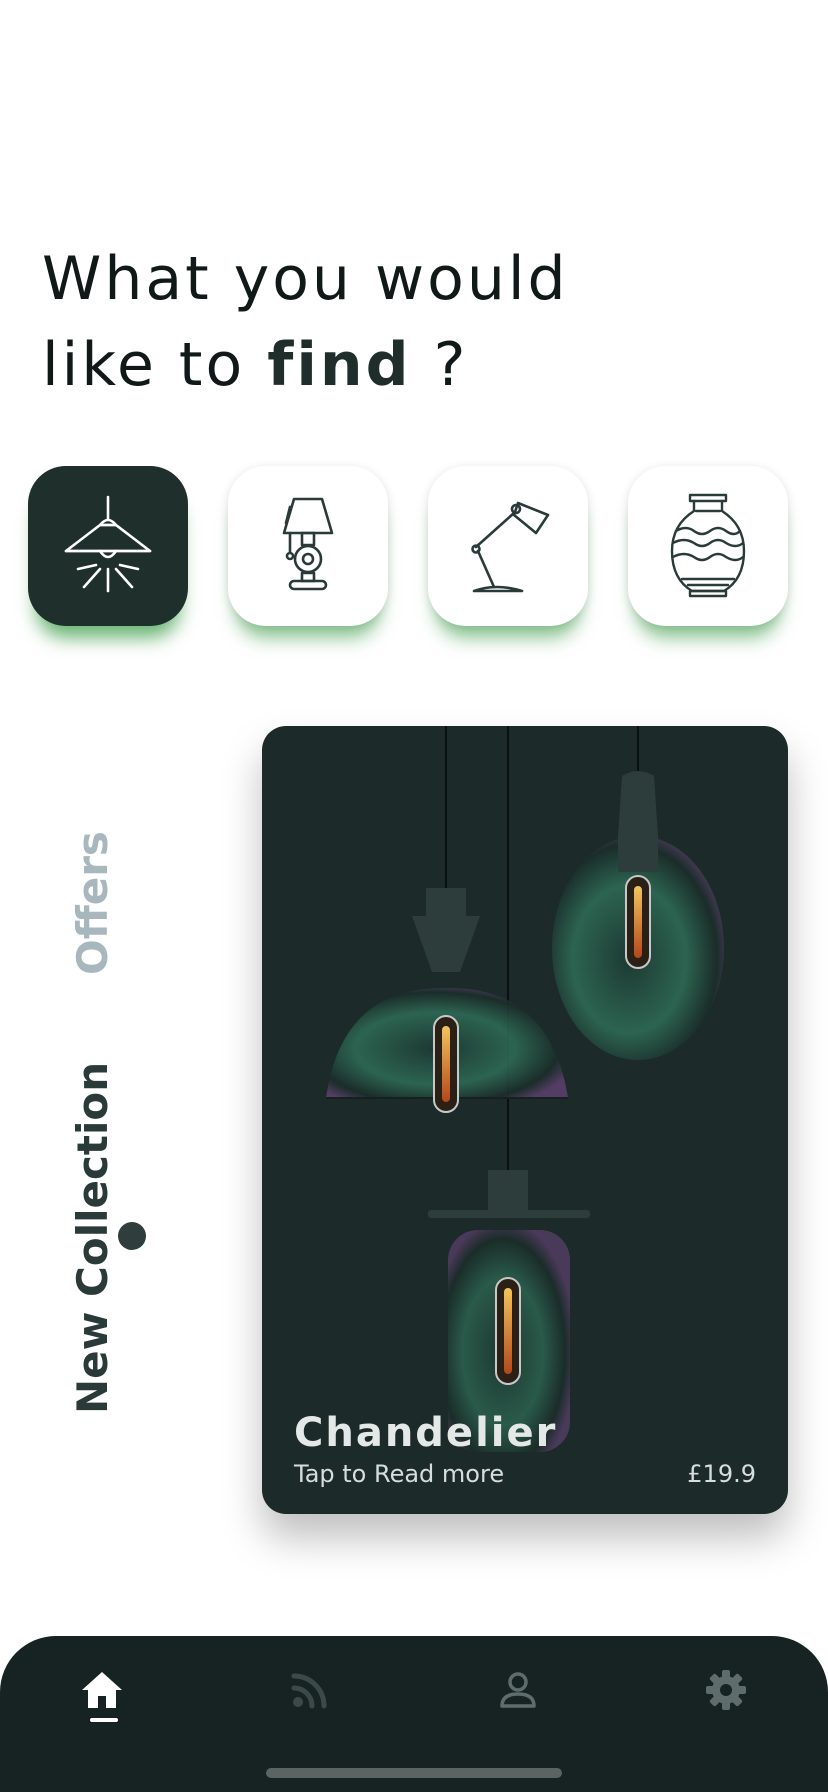 Image resolution: width=828 pixels, height=1792 pixels. I want to click on nav-settings, so click(726, 1690).